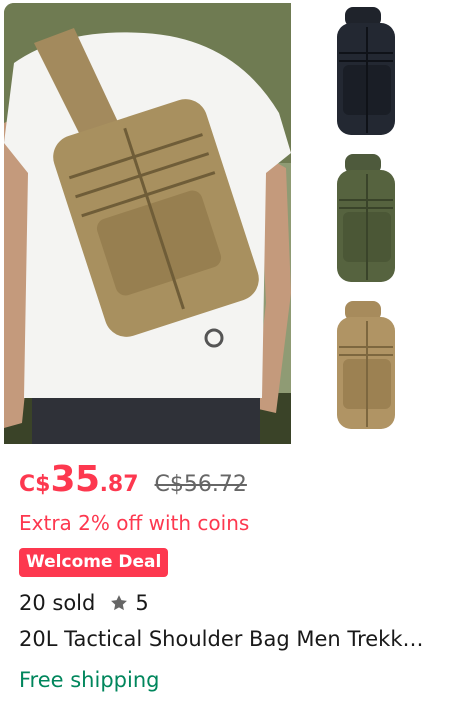 The width and height of the screenshot is (453, 708). Describe the element at coordinates (142, 603) in the screenshot. I see `rating-value: 5` at that location.